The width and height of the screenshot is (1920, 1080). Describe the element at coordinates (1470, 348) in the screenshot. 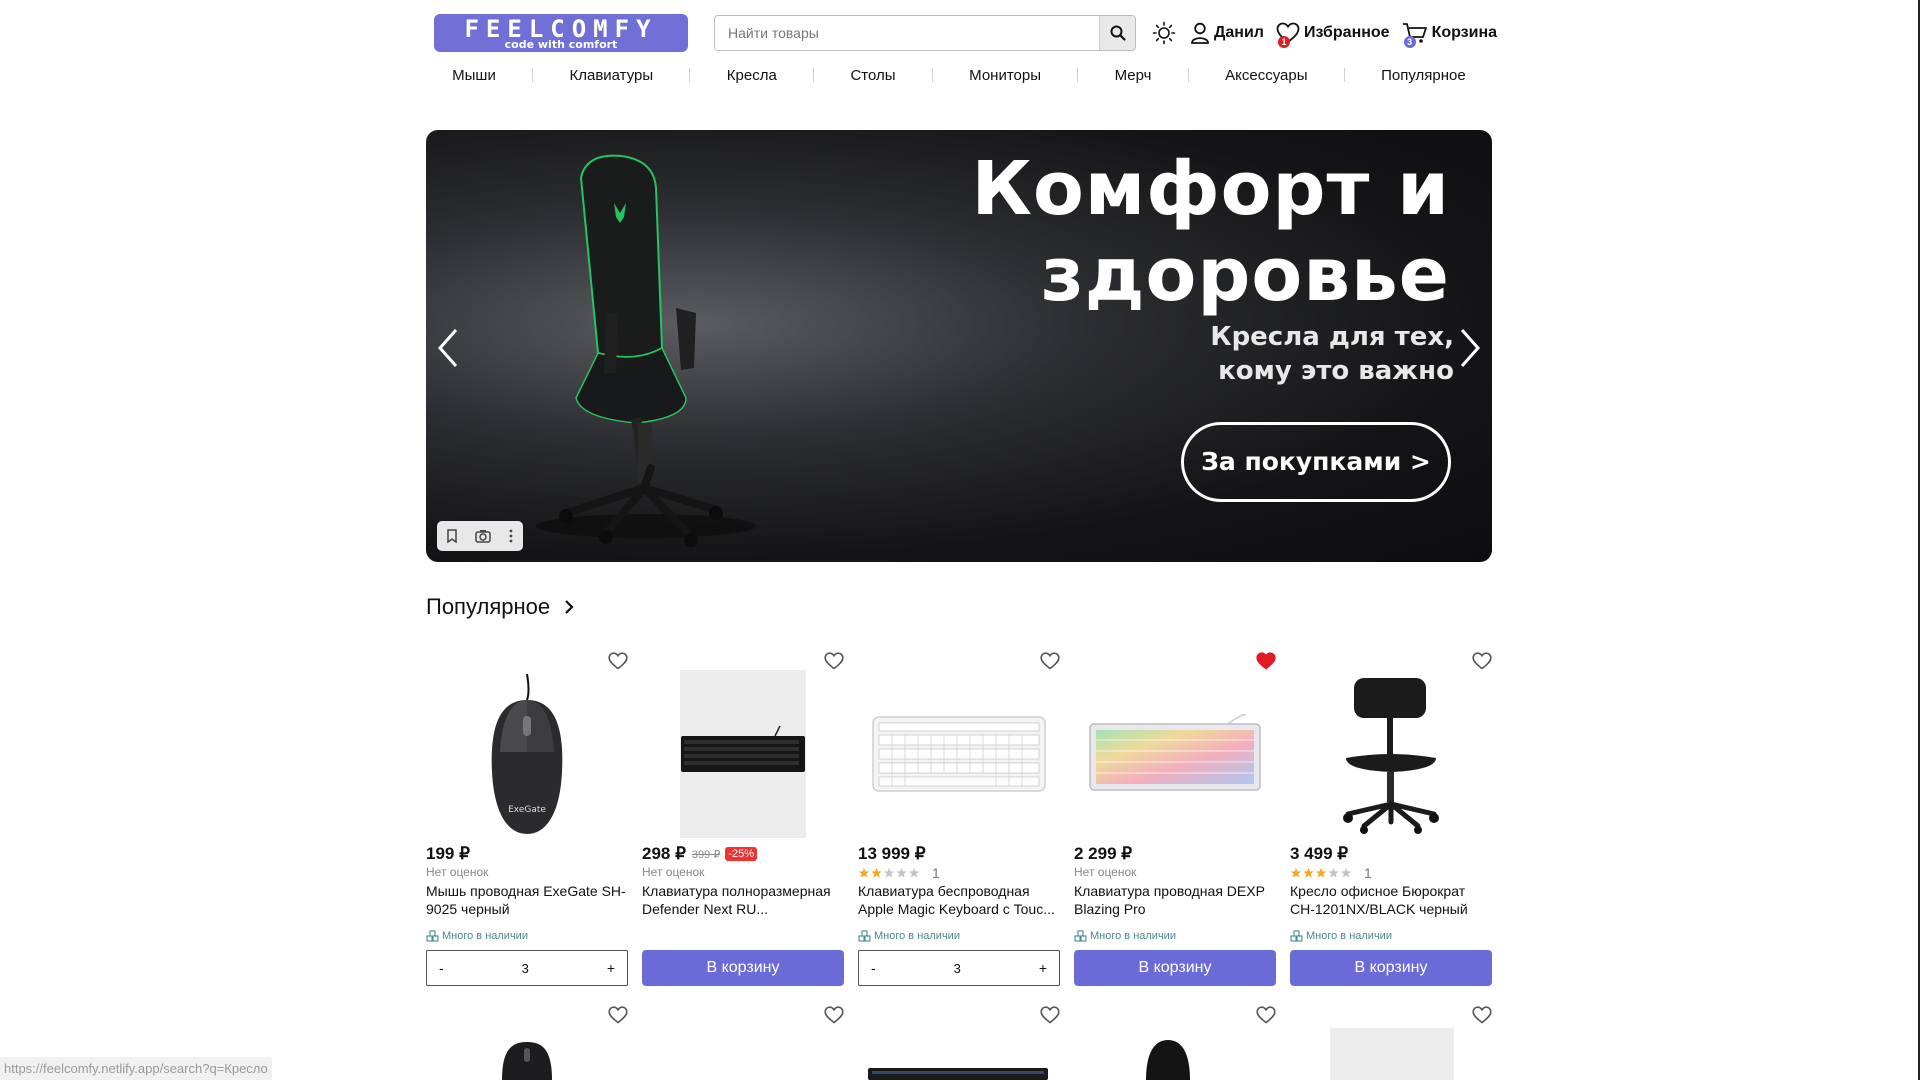

I see `banner-next-arrow-icon` at that location.